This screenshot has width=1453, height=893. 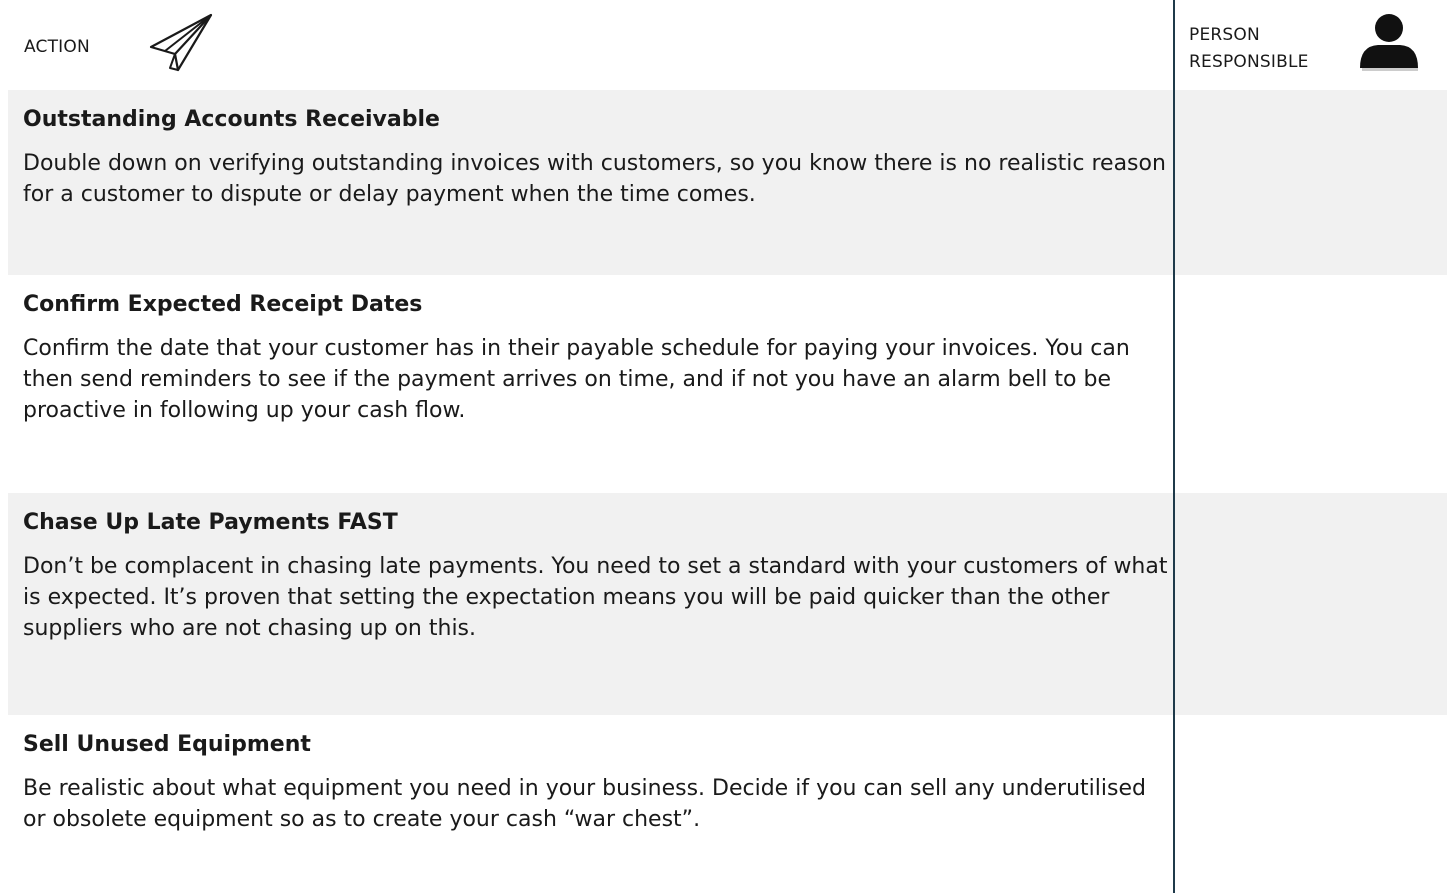 I want to click on person-label-line2: RESPONSIBLE, so click(x=1249, y=62).